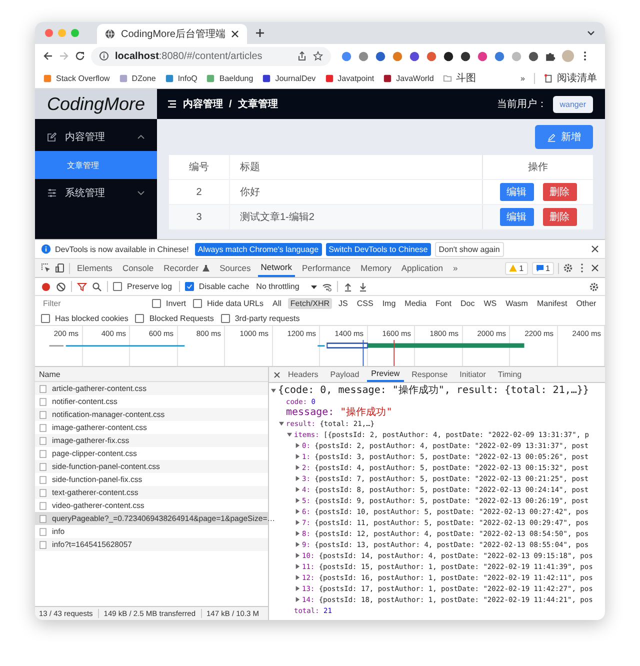 The height and width of the screenshot is (666, 640). What do you see at coordinates (385, 374) in the screenshot?
I see `detail-tab: Preview` at bounding box center [385, 374].